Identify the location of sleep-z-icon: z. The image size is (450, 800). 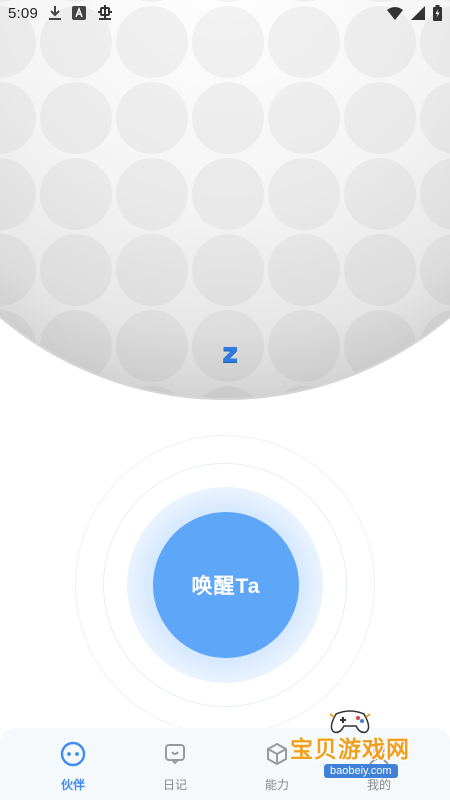
(230, 352).